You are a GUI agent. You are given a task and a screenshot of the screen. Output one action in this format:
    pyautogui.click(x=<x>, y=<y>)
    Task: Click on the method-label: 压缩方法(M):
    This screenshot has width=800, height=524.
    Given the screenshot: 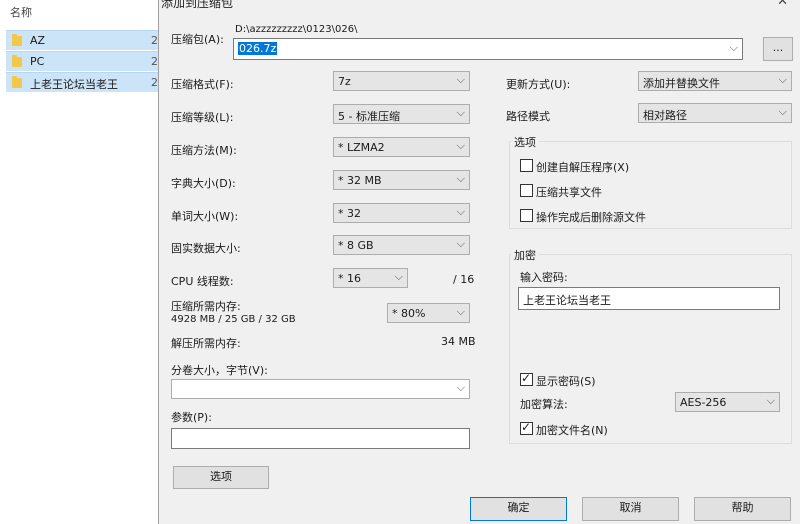 What is the action you would take?
    pyautogui.click(x=204, y=150)
    